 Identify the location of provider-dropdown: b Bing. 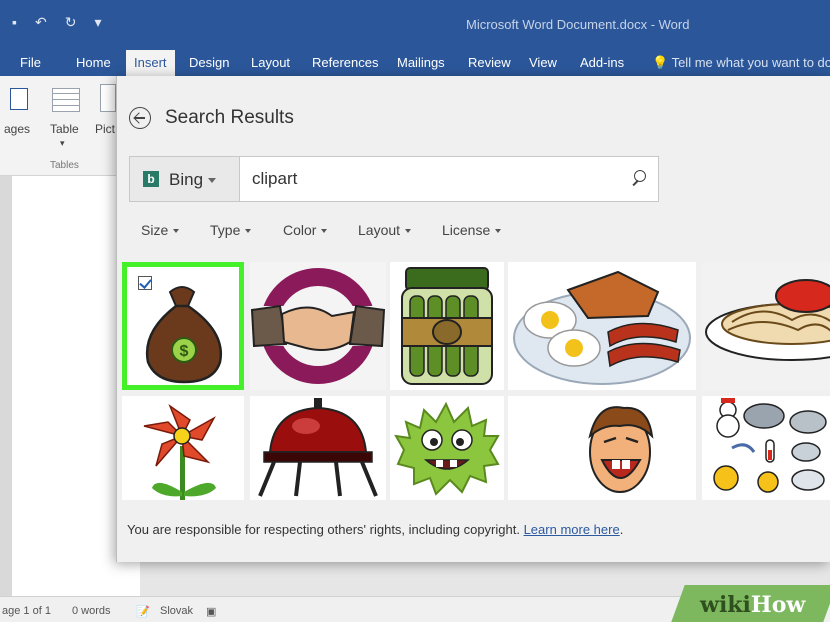
(185, 179).